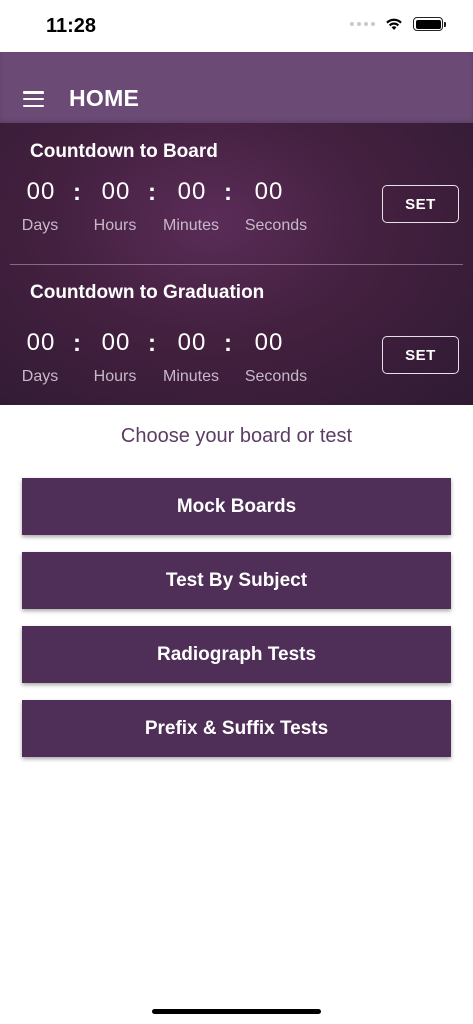  Describe the element at coordinates (394, 24) in the screenshot. I see `wifi-icon` at that location.